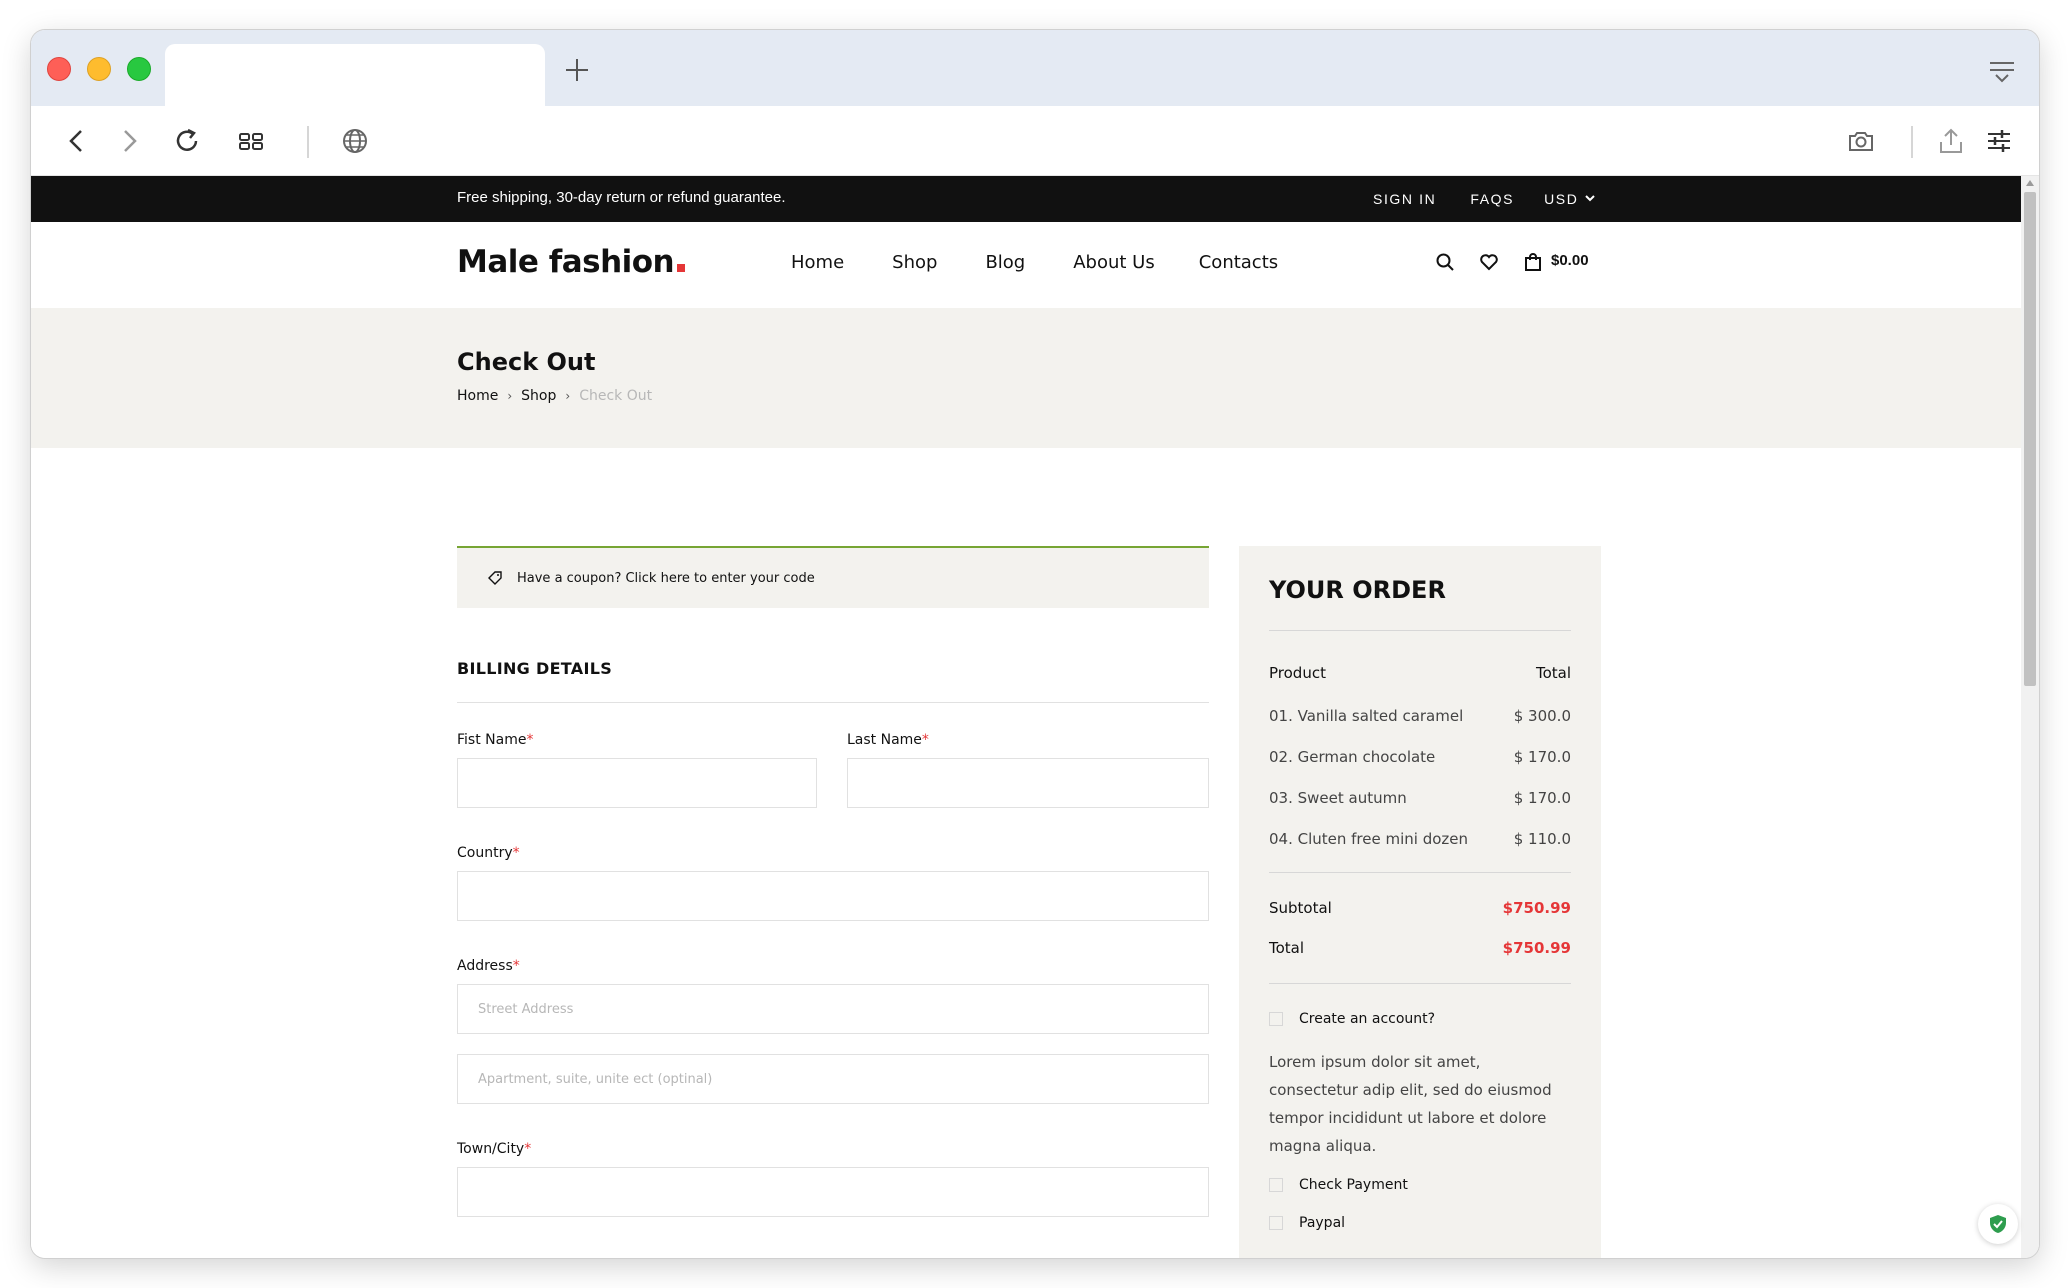 The width and height of the screenshot is (2069, 1288). What do you see at coordinates (1338, 798) in the screenshot?
I see `item-name: 03. Sweet autumn` at bounding box center [1338, 798].